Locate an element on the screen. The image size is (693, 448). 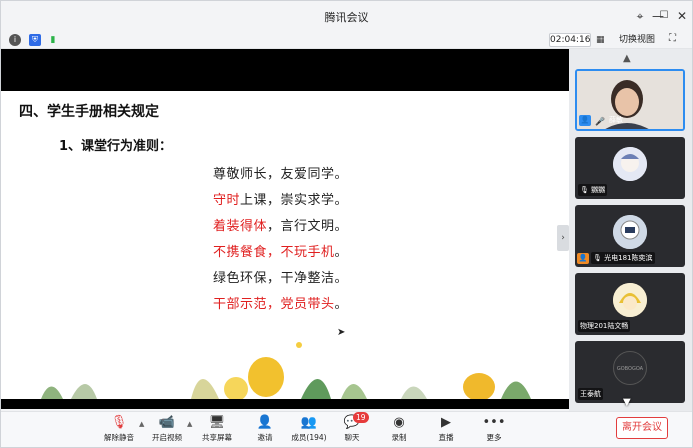
share-screen-label: 共享屏幕 is located at coordinates (217, 437).